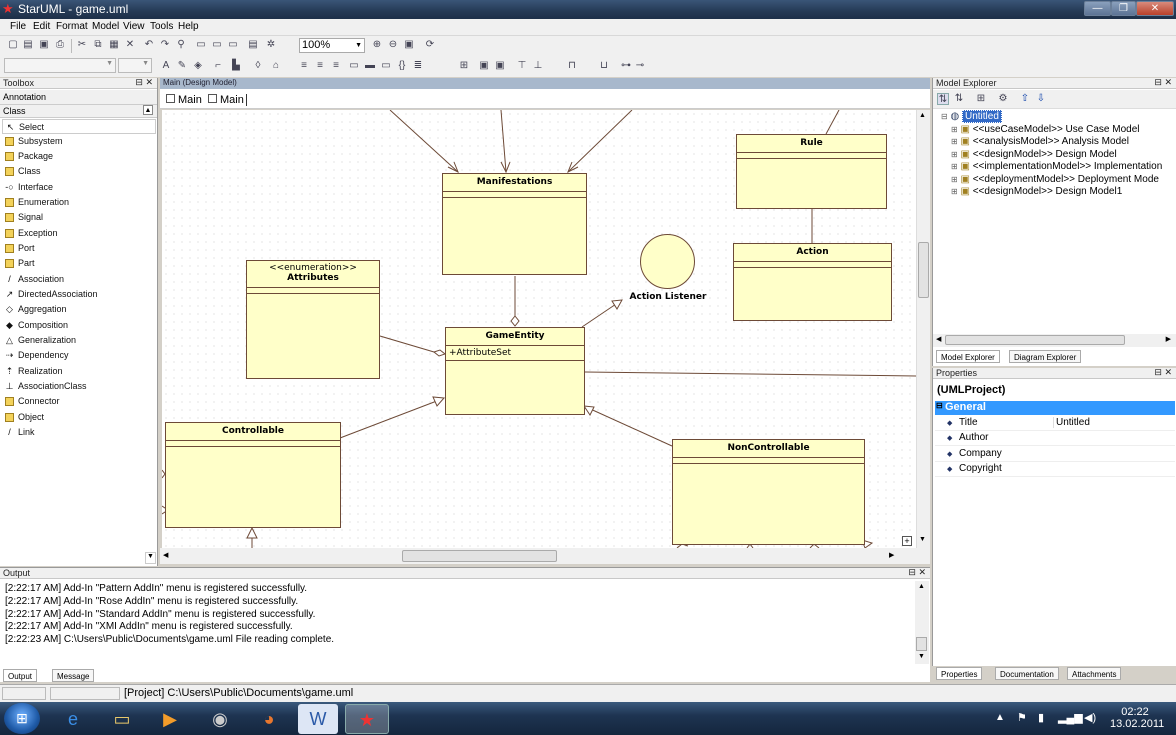 The width and height of the screenshot is (1176, 735). Describe the element at coordinates (130, 45) in the screenshot. I see `delete-icon: ✕` at that location.